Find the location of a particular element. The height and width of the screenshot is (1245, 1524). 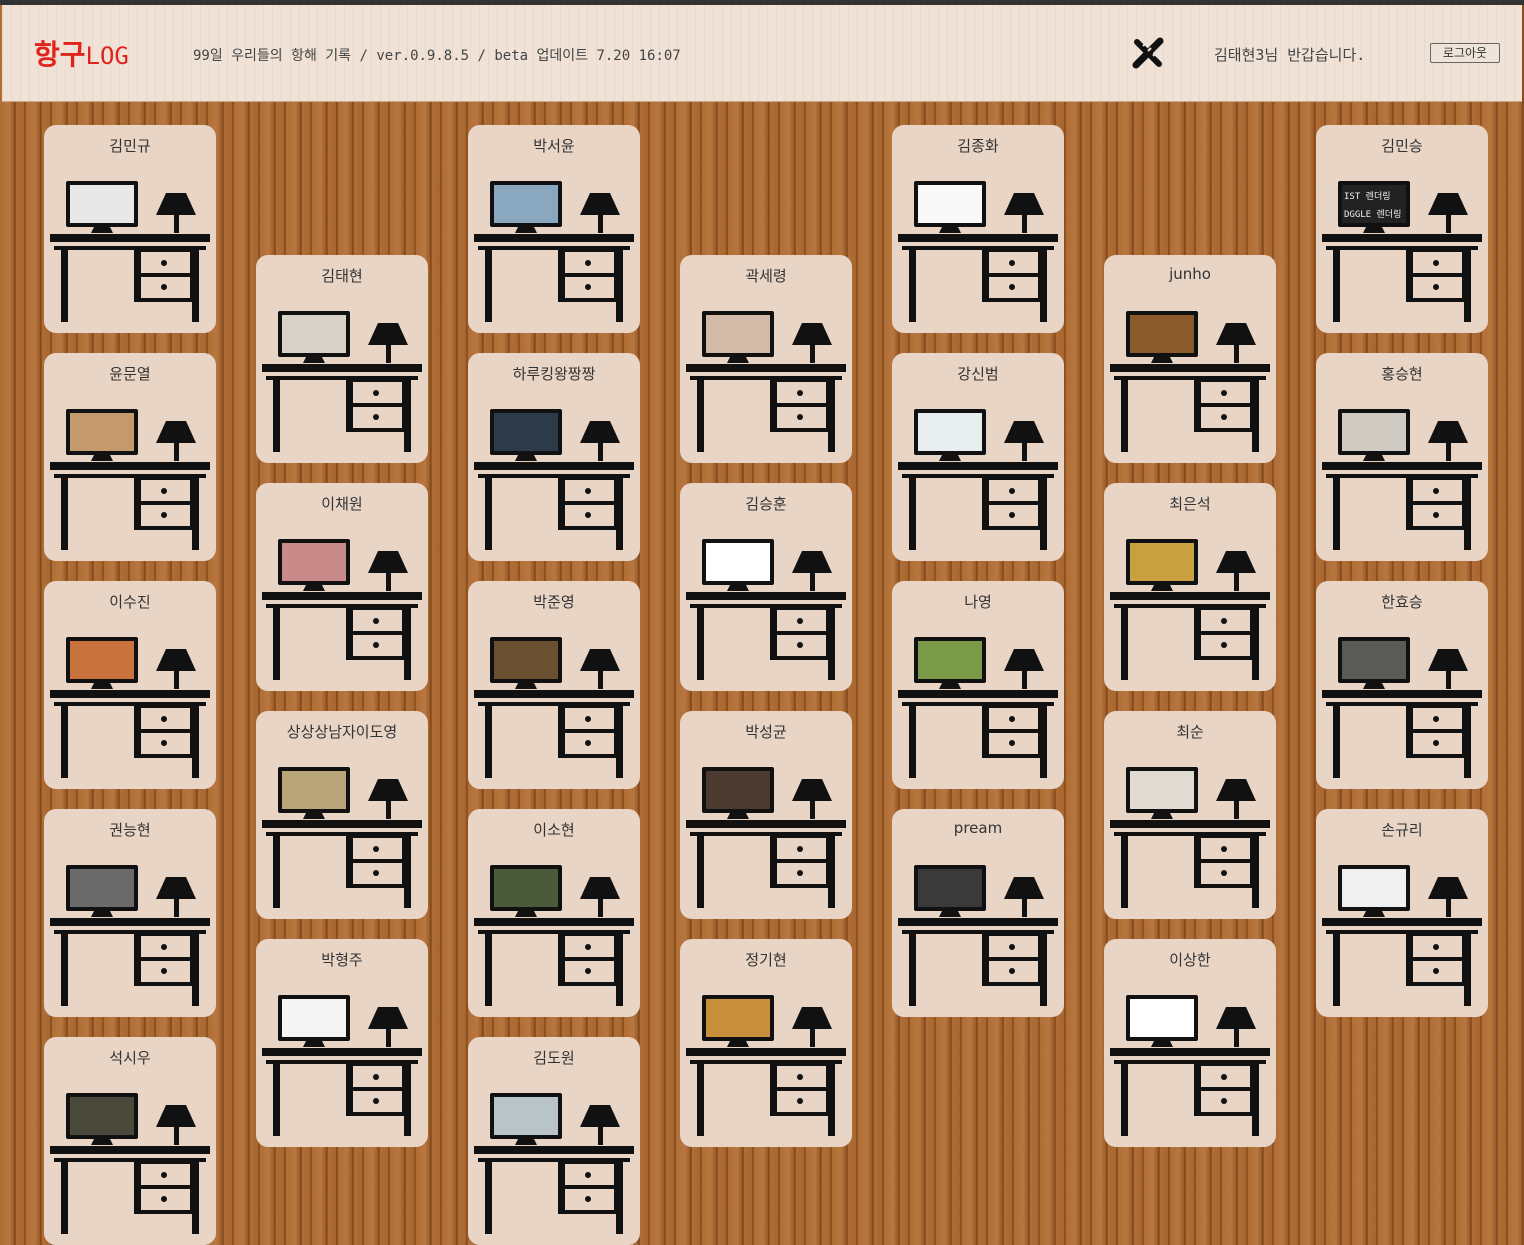

desk-card: 이채원 is located at coordinates (342, 587).